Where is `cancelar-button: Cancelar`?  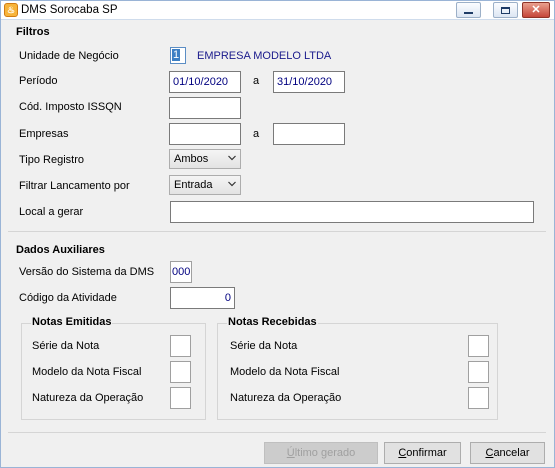 cancelar-button: Cancelar is located at coordinates (507, 453).